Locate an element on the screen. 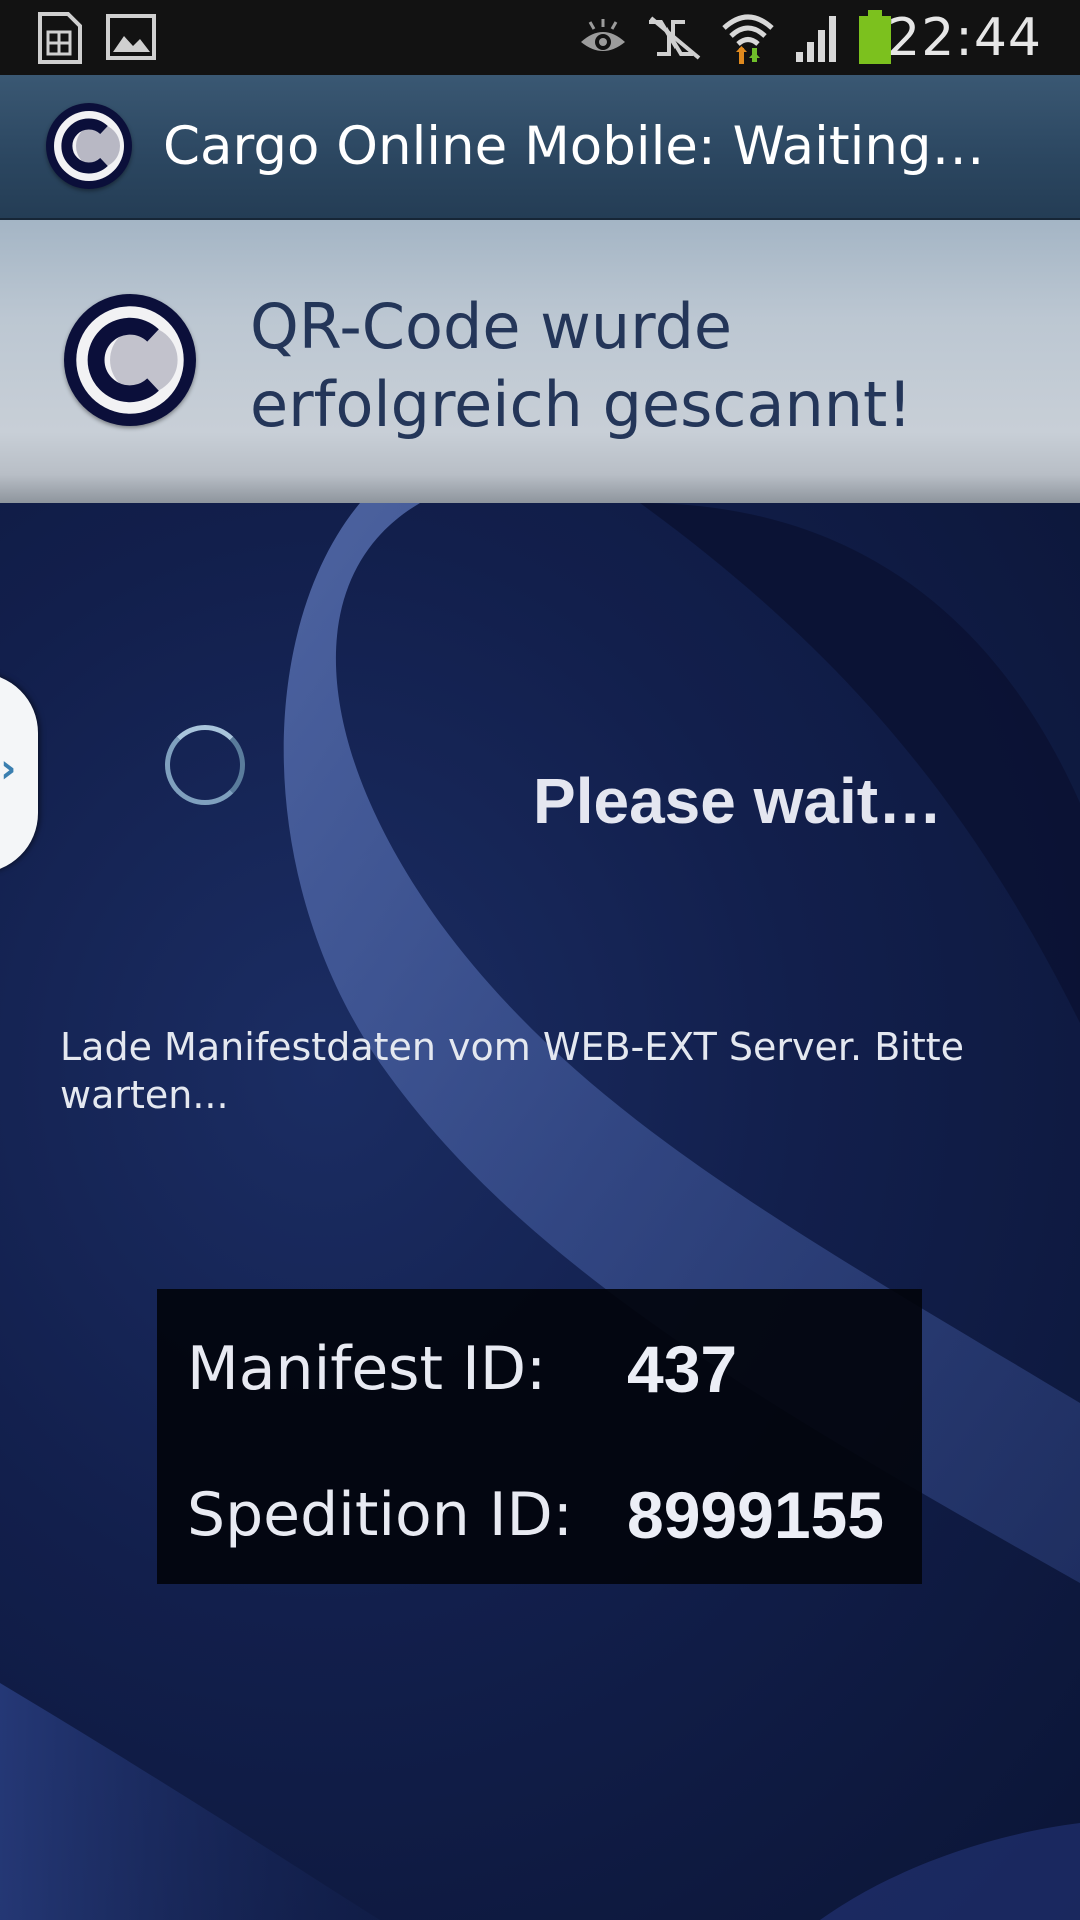 The image size is (1080, 1920). id-panel: Manifest ID: 437 Spedition ID: 8999155 is located at coordinates (539, 1436).